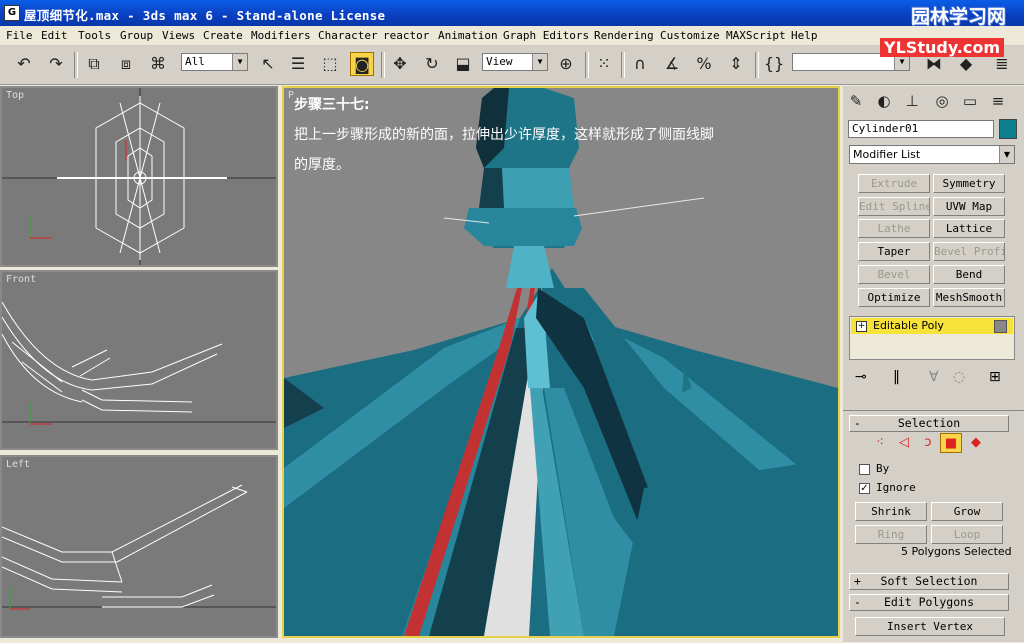 The width and height of the screenshot is (1024, 643). What do you see at coordinates (934, 377) in the screenshot?
I see `make-unique-icon: ∀` at bounding box center [934, 377].